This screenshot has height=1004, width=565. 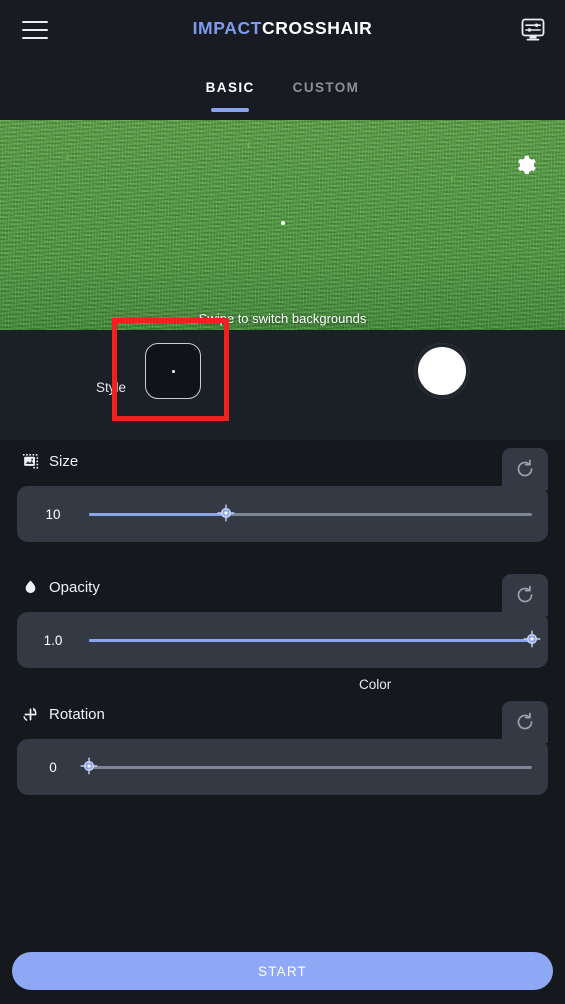 I want to click on opacity-value: 1.0, so click(x=53, y=640).